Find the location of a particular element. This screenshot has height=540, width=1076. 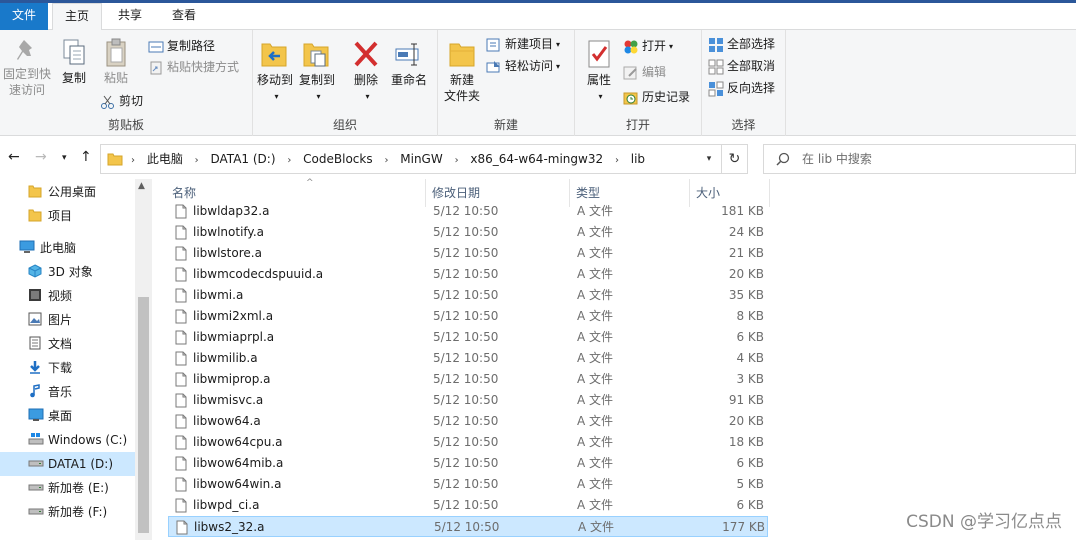

new-group-label: 新建 is located at coordinates (505, 125).